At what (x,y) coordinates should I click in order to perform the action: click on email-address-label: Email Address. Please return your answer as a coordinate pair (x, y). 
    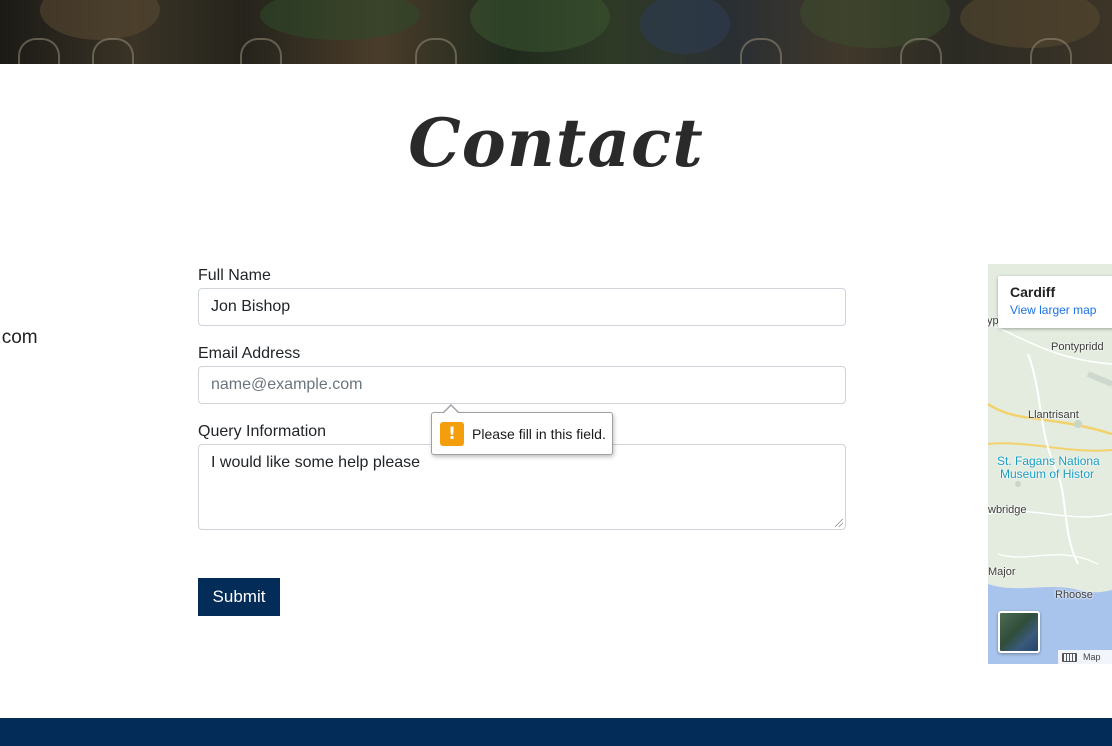
    Looking at the image, I should click on (249, 353).